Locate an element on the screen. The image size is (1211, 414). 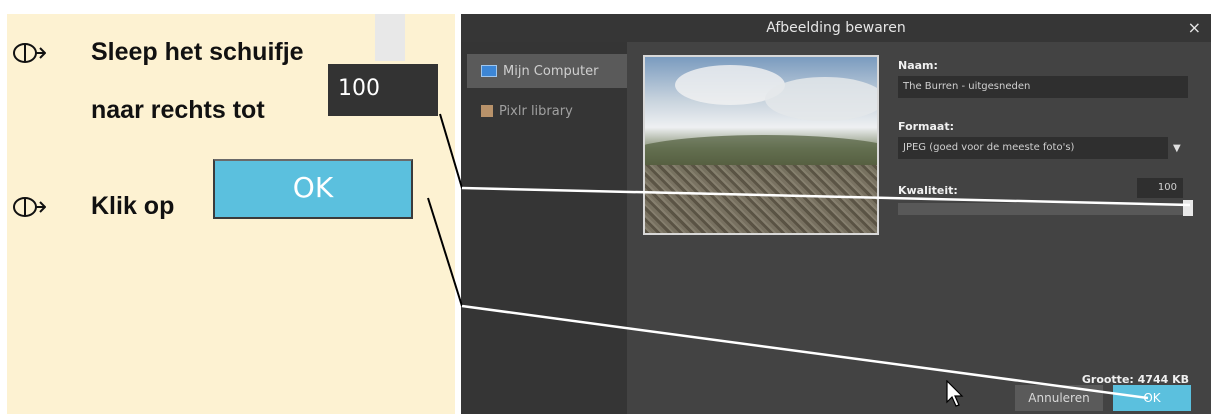
sidebar-item-my-computer: Mijn Computer is located at coordinates (547, 71).